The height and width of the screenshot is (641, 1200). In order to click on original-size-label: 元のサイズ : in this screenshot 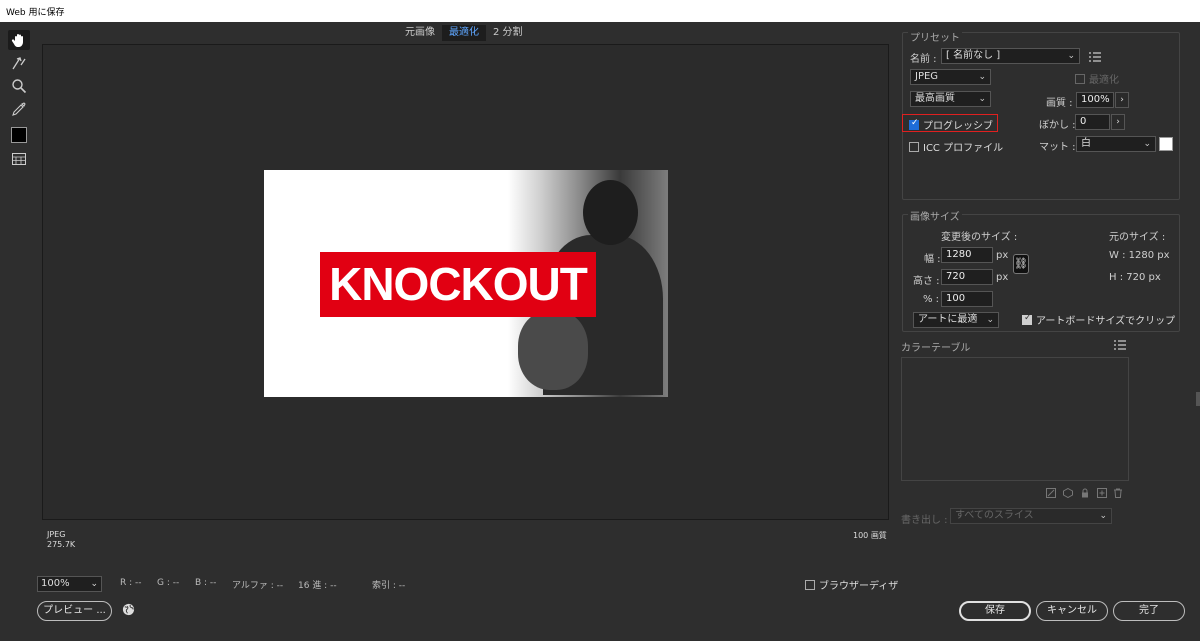, I will do `click(1137, 237)`.